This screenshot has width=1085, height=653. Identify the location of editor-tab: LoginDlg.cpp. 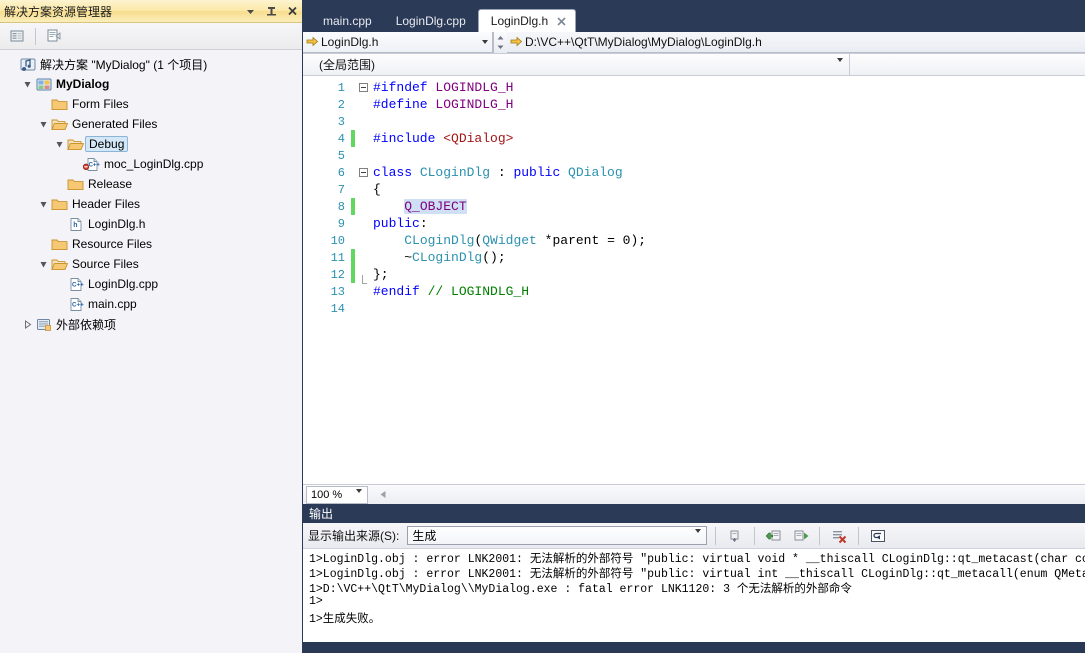
(431, 21).